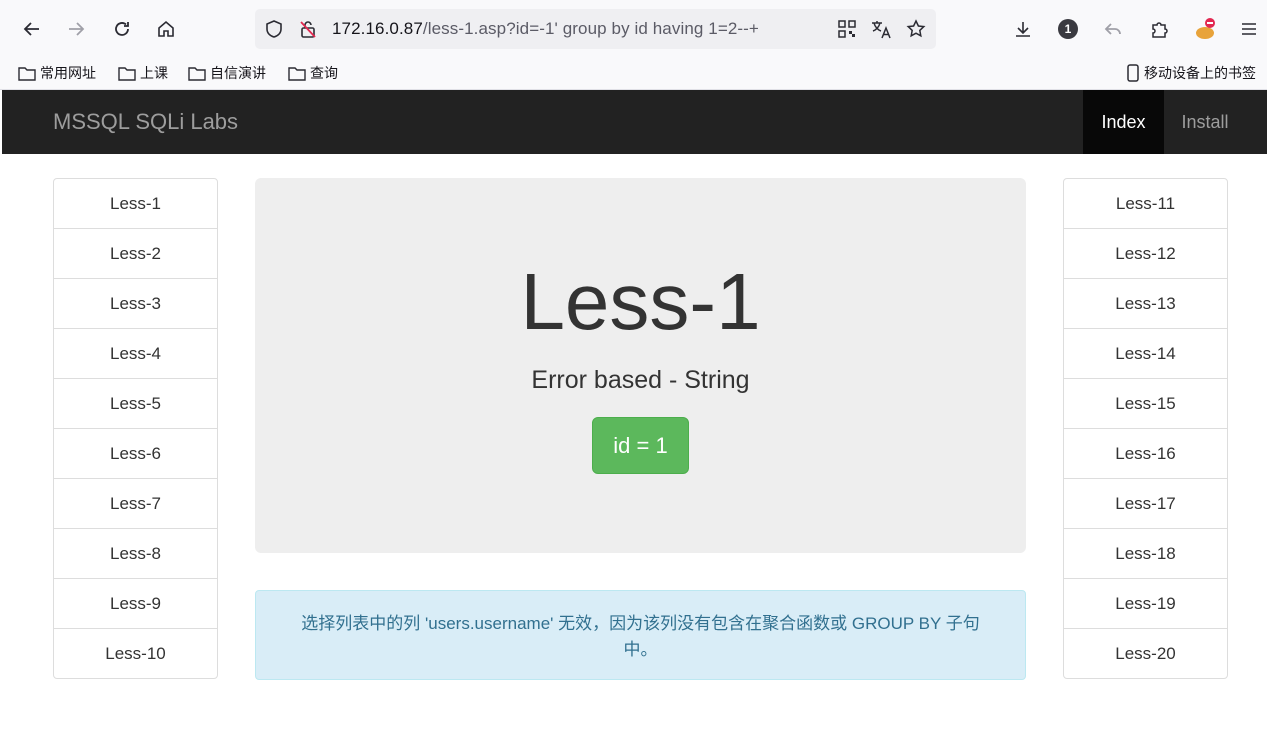 The image size is (1267, 747). I want to click on download-icon, so click(1023, 29).